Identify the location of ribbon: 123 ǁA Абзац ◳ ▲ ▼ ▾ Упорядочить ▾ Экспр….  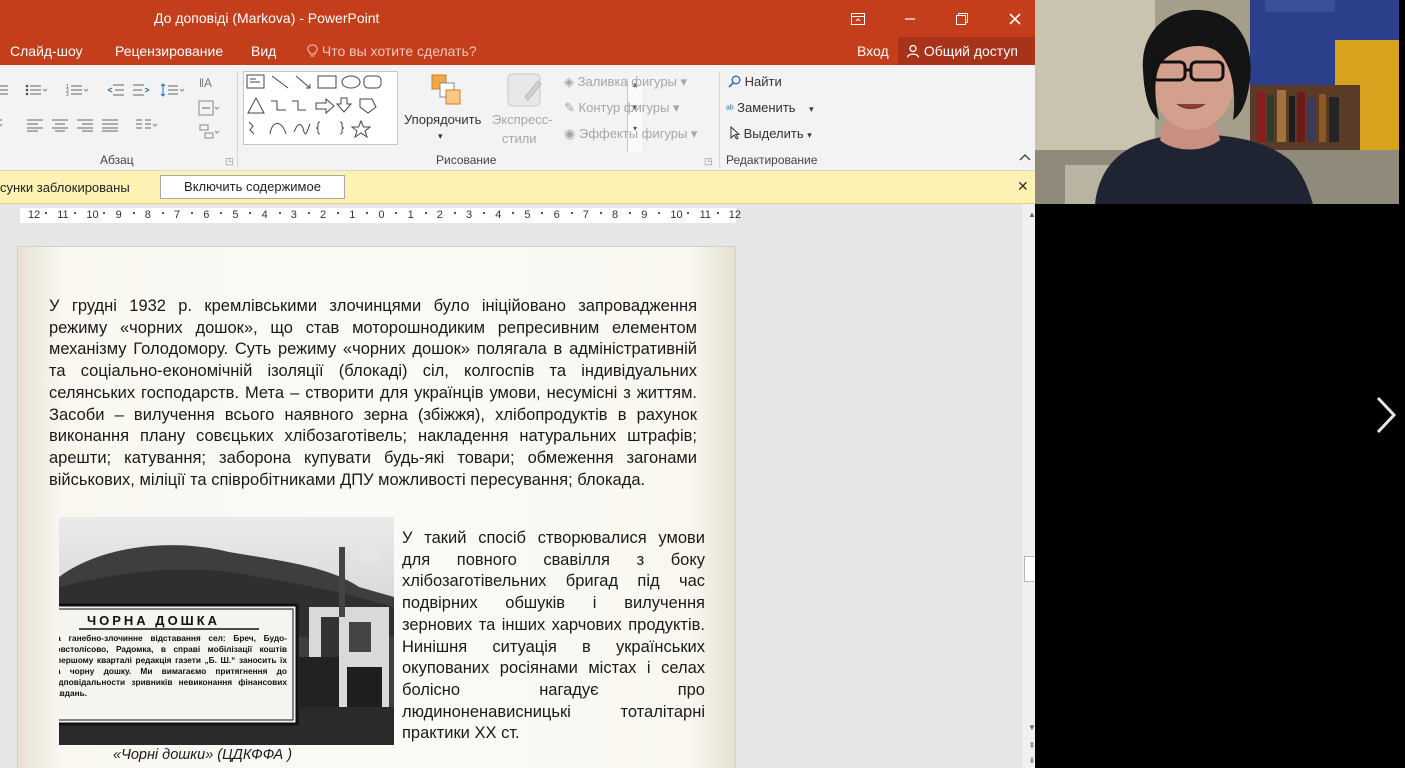
(517, 118).